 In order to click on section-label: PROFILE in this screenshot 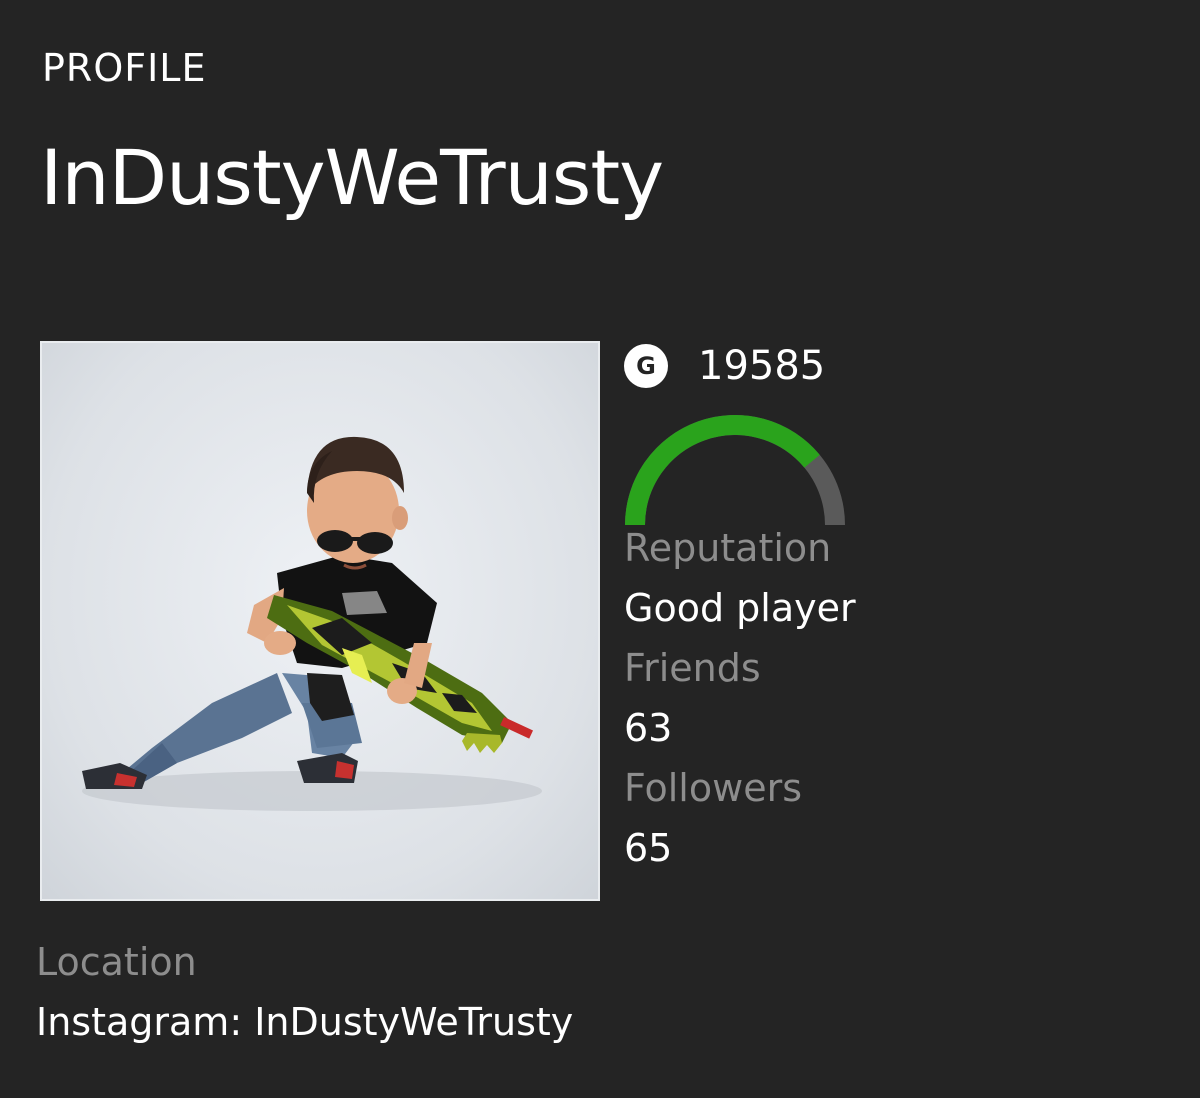, I will do `click(124, 68)`.